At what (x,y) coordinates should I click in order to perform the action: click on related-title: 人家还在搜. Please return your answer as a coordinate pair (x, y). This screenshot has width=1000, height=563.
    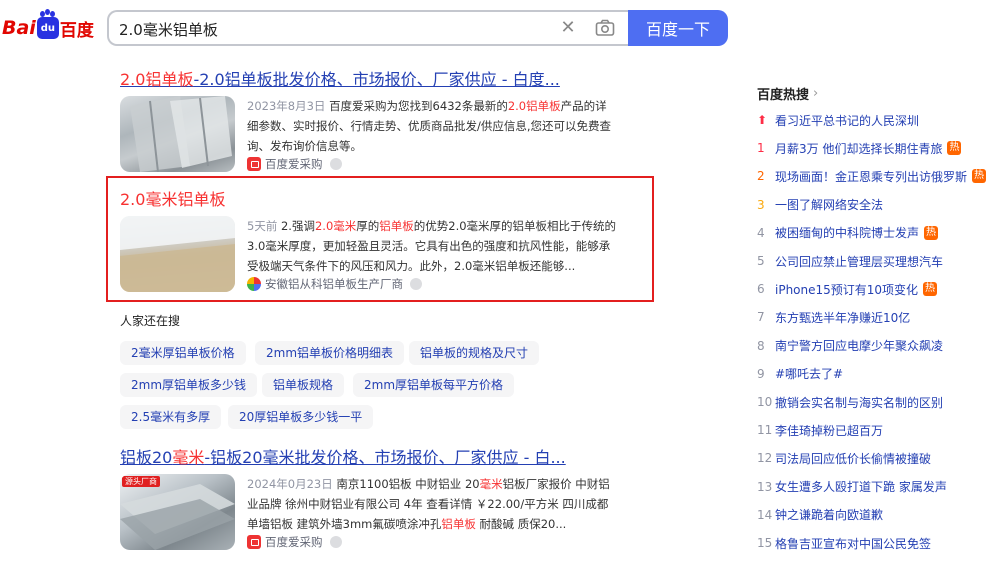
    Looking at the image, I should click on (150, 321).